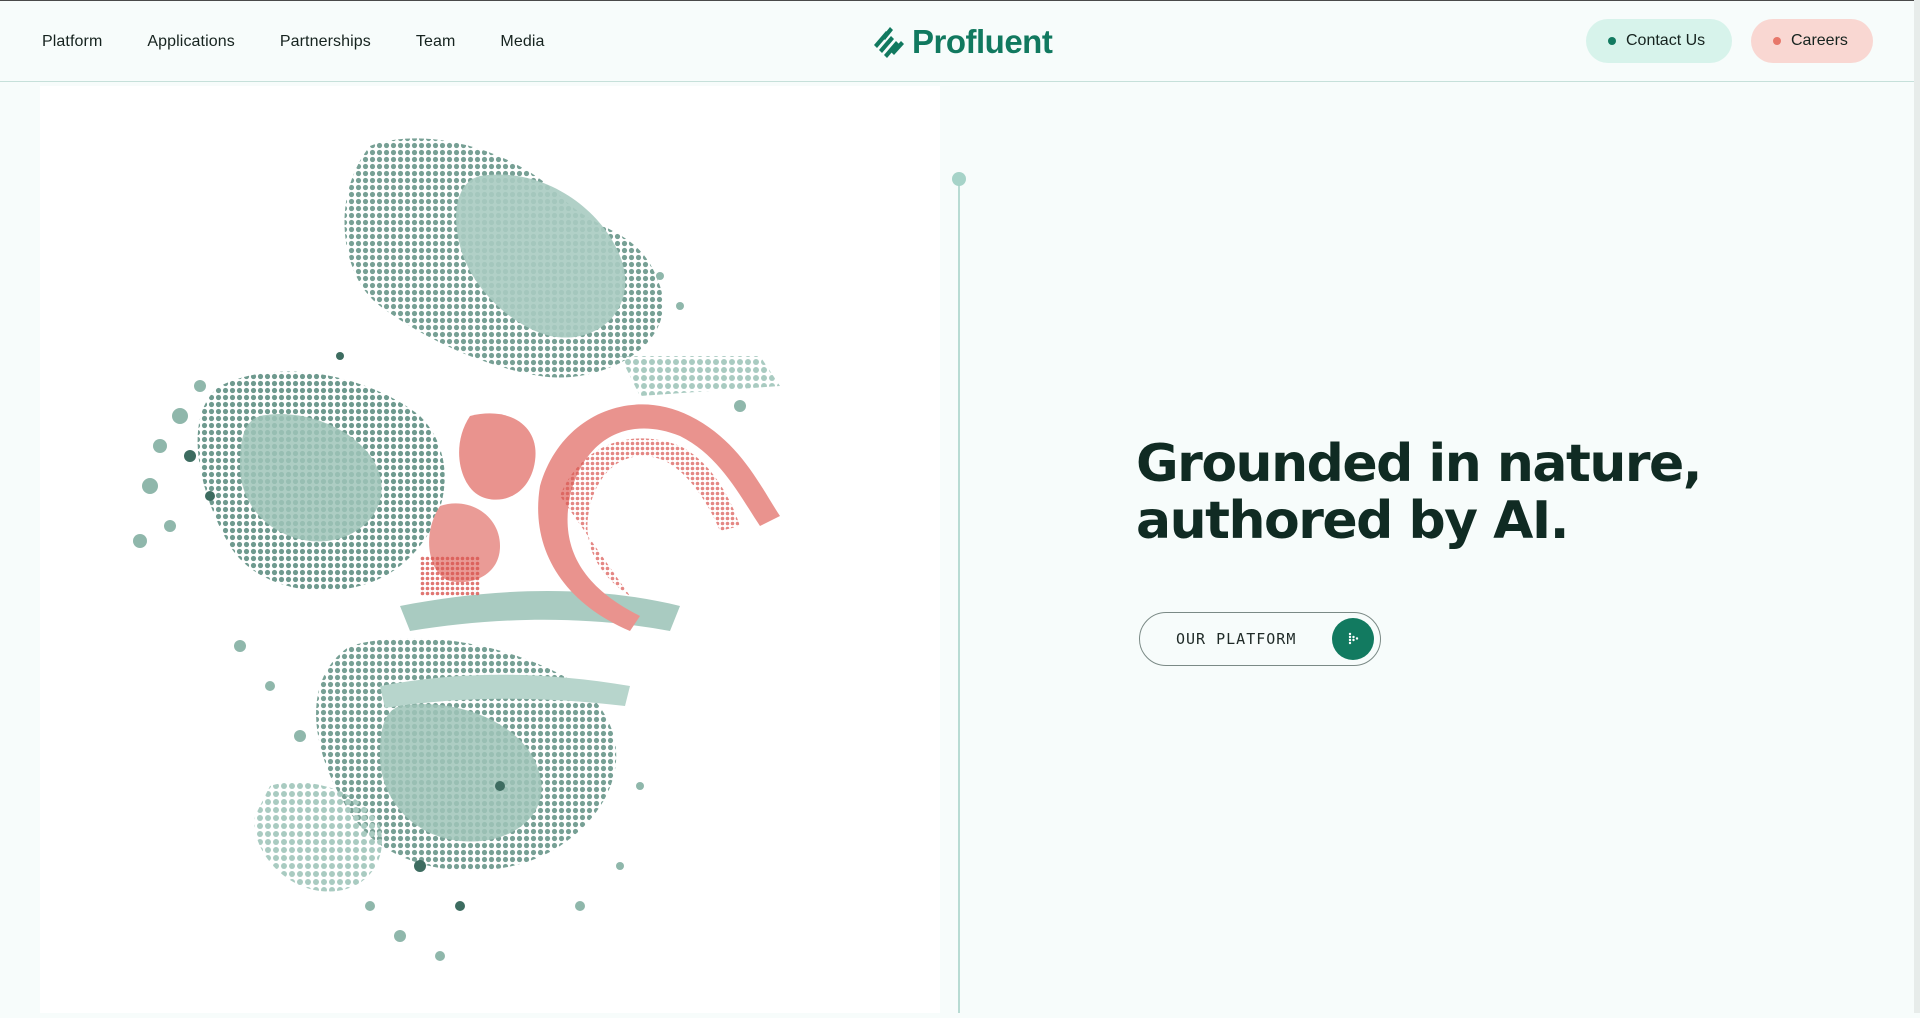 The image size is (1920, 1018). I want to click on hero-headline-line2: authored by AI., so click(1353, 521).